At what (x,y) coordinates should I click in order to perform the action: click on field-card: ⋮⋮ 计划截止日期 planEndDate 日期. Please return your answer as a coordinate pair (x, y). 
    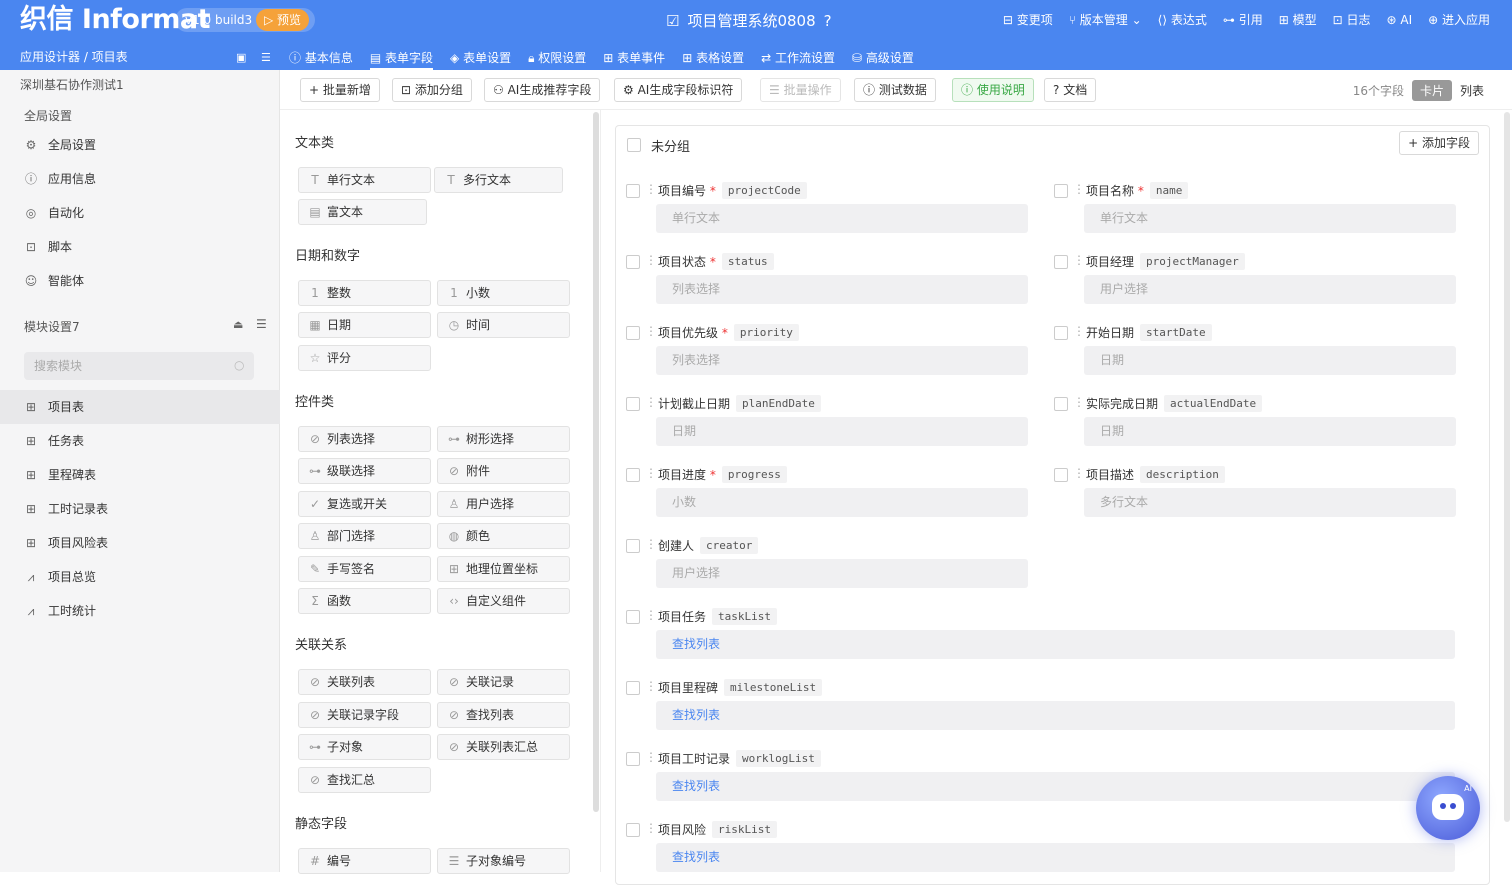
    Looking at the image, I should click on (827, 421).